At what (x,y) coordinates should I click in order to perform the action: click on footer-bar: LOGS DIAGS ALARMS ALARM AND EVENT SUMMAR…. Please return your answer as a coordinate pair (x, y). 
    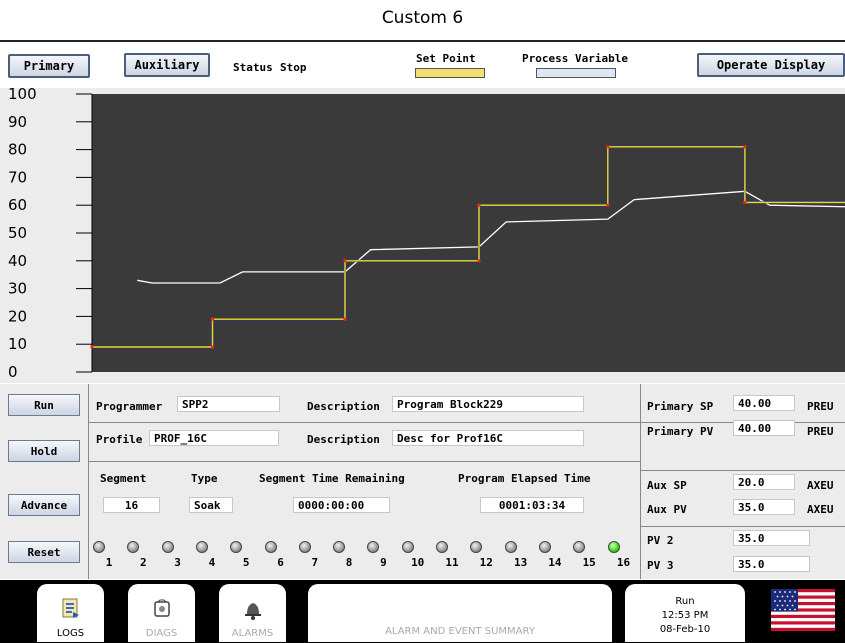
    Looking at the image, I should click on (422, 611).